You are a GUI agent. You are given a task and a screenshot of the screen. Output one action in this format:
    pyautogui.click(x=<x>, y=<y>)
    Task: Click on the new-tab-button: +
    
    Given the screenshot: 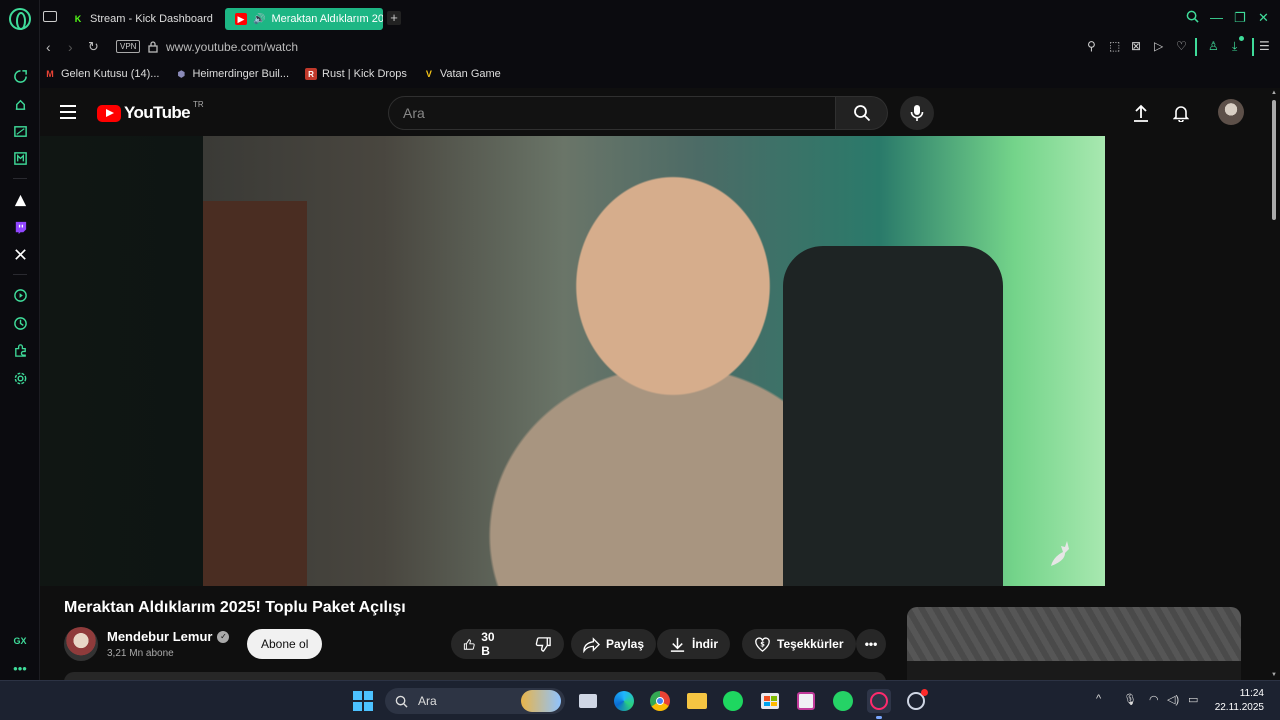 What is the action you would take?
    pyautogui.click(x=394, y=18)
    